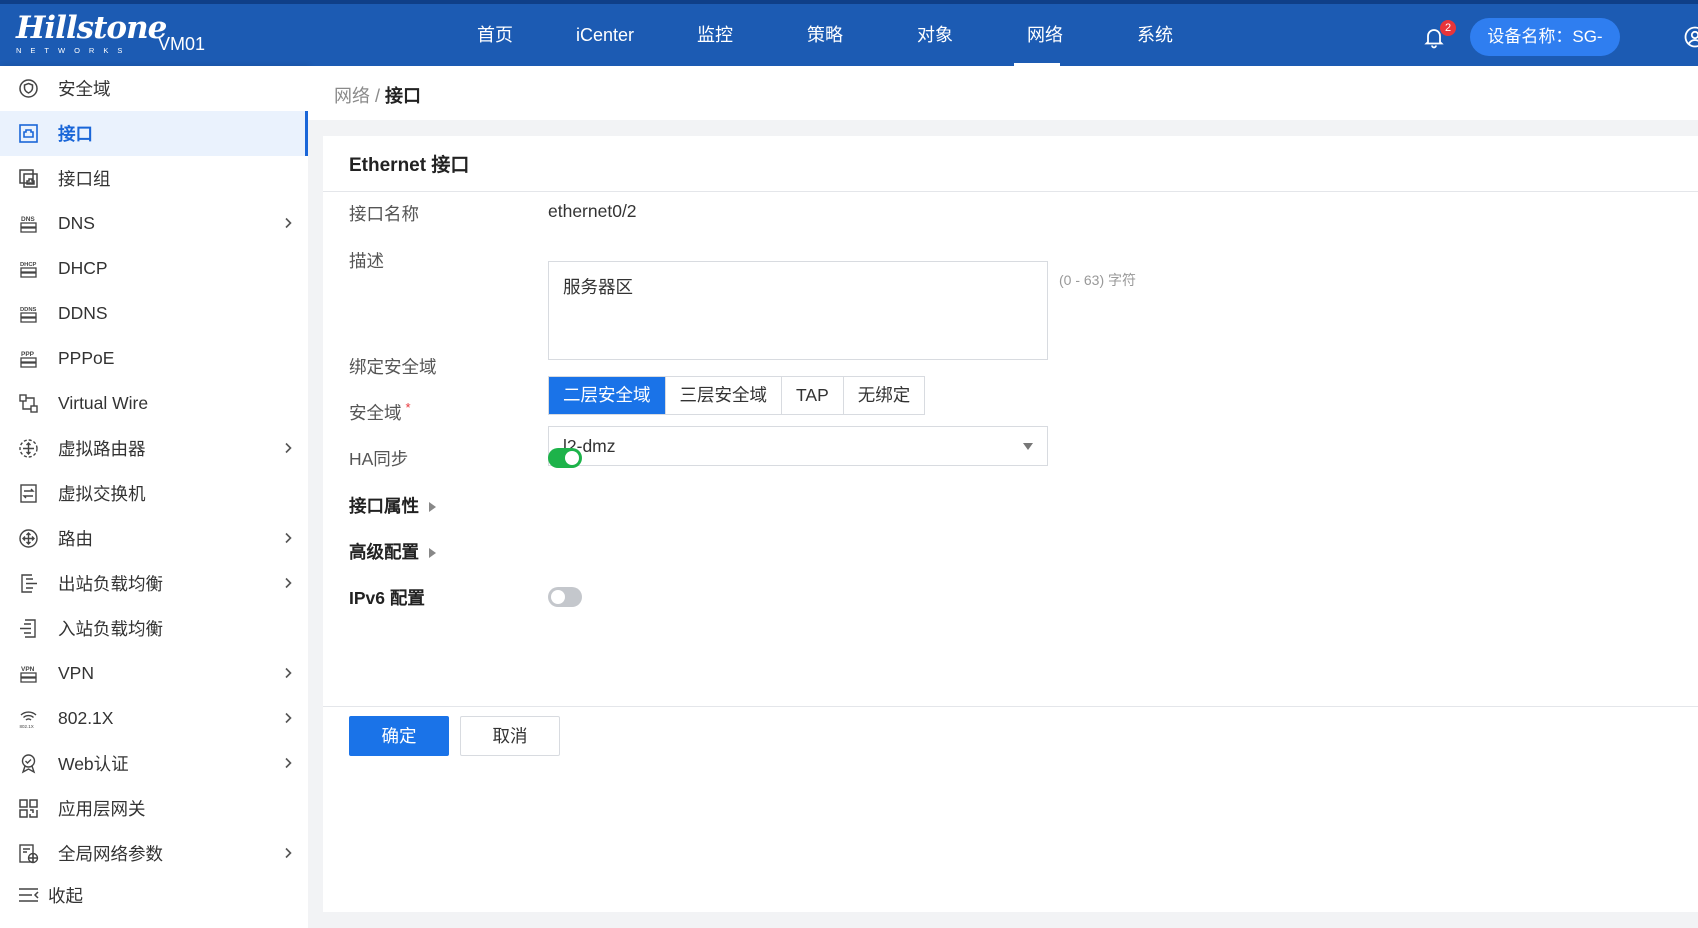 This screenshot has width=1698, height=928. I want to click on breadcrumb-current: 接口, so click(403, 96).